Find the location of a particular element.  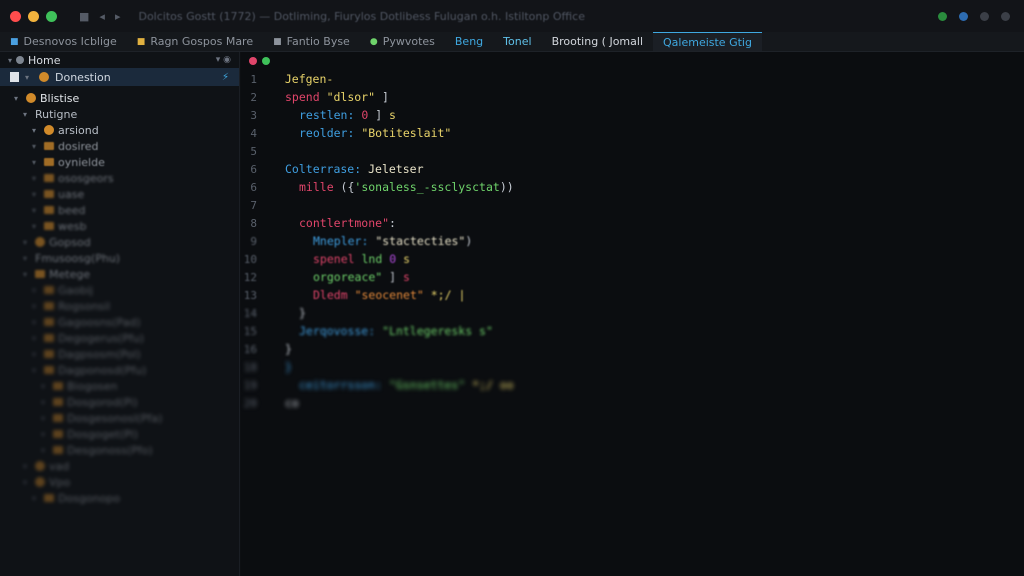

code-line: 1 Jefgen- is located at coordinates (632, 79).